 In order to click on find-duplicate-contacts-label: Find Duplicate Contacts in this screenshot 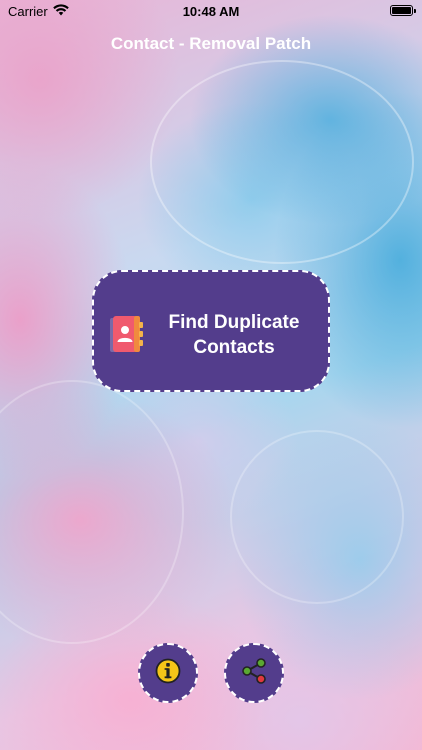, I will do `click(234, 335)`.